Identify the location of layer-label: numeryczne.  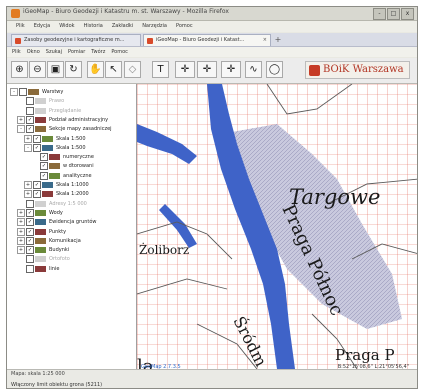
(78, 157).